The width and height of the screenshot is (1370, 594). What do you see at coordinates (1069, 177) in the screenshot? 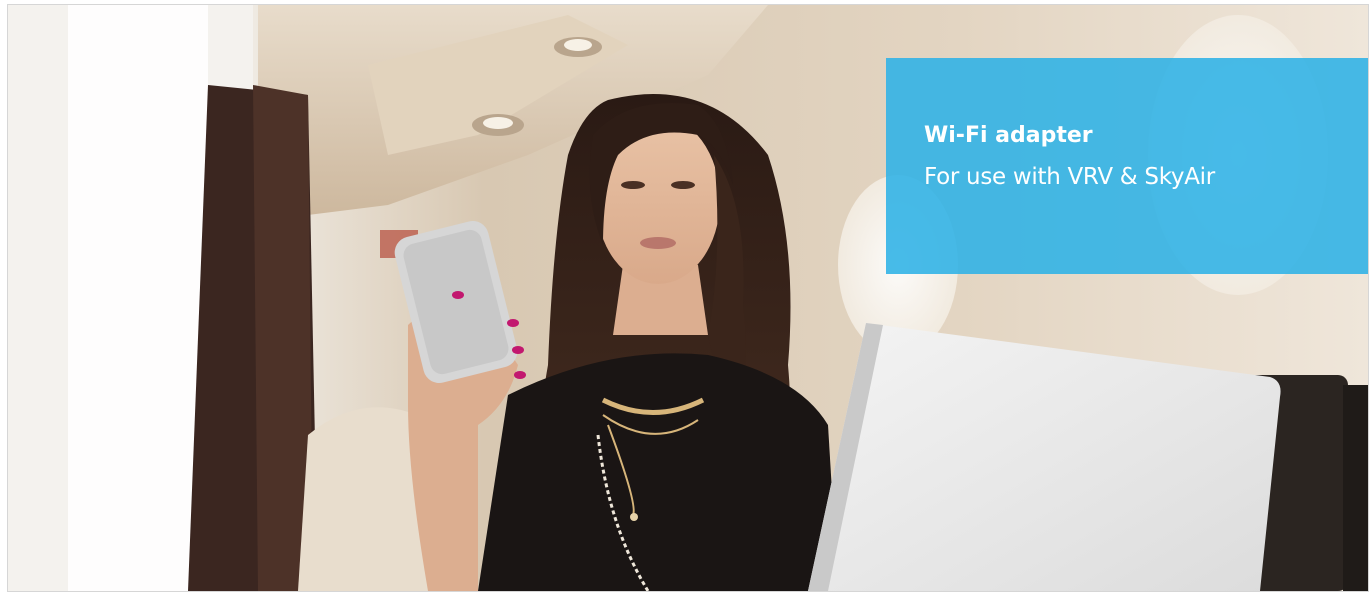
I see `product-subtitle: For use with VRV & SkyAir` at bounding box center [1069, 177].